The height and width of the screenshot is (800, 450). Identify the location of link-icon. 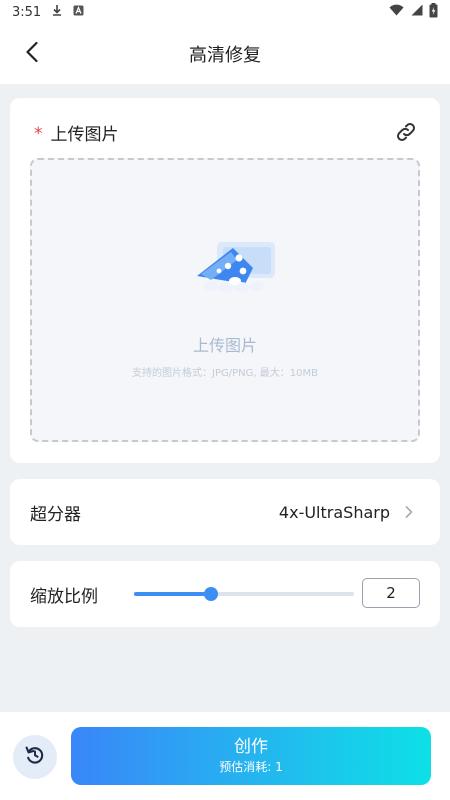
(406, 132).